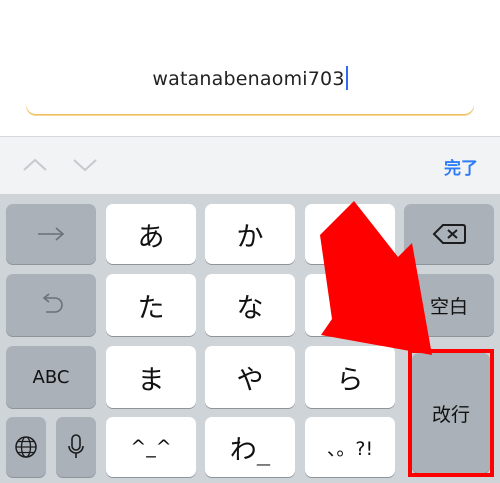 This screenshot has width=500, height=483. Describe the element at coordinates (250, 450) in the screenshot. I see `key-wa-label: わ_` at that location.